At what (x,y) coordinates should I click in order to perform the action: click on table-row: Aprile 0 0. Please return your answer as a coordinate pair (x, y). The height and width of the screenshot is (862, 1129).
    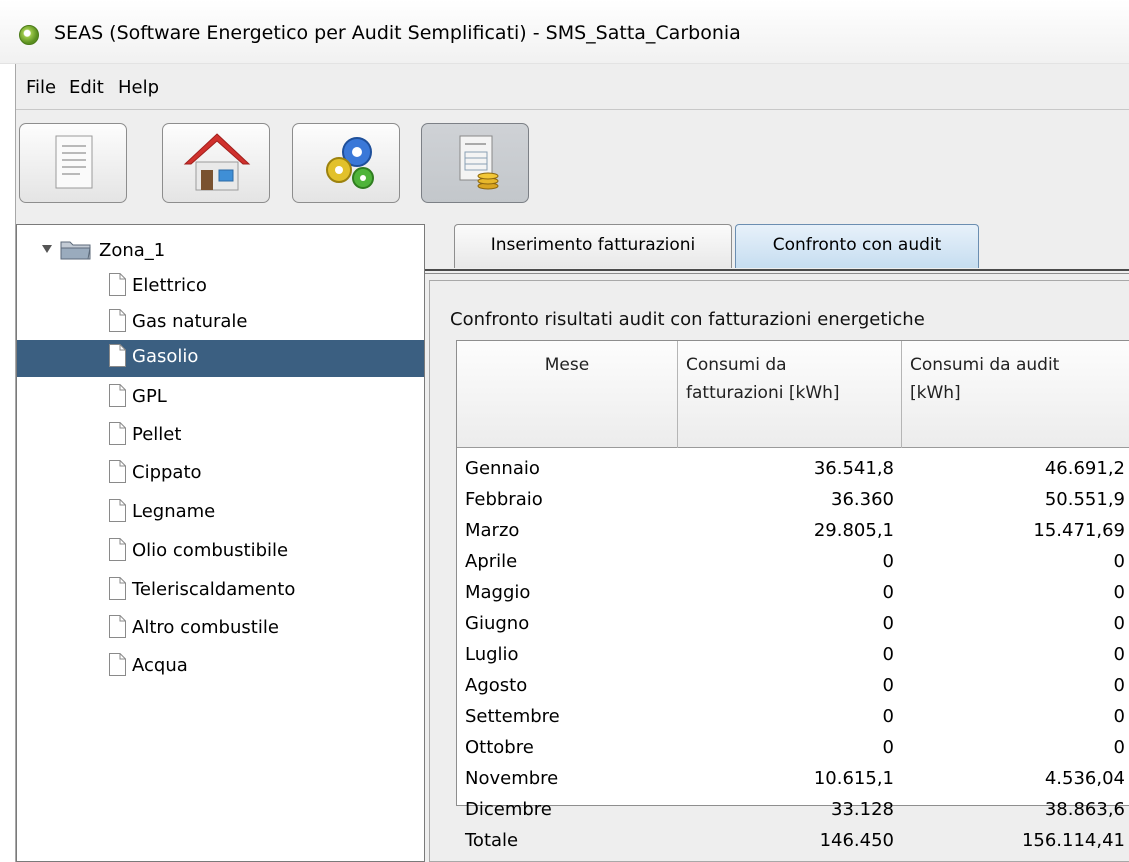
    Looking at the image, I should click on (793, 562).